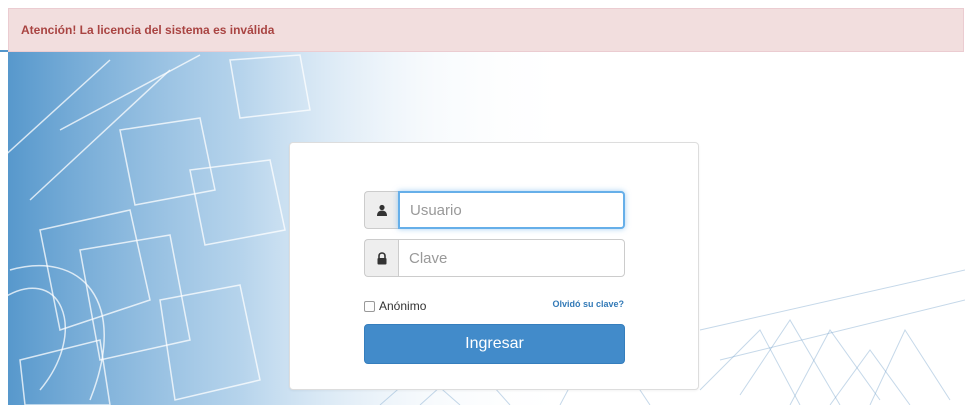 The image size is (965, 405). I want to click on password-group, so click(494, 258).